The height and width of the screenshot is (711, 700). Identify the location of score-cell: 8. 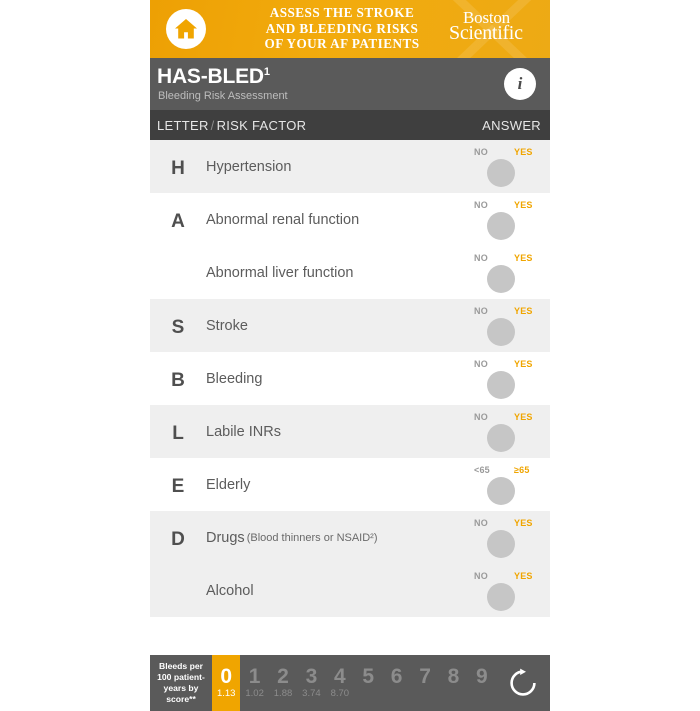
(453, 683).